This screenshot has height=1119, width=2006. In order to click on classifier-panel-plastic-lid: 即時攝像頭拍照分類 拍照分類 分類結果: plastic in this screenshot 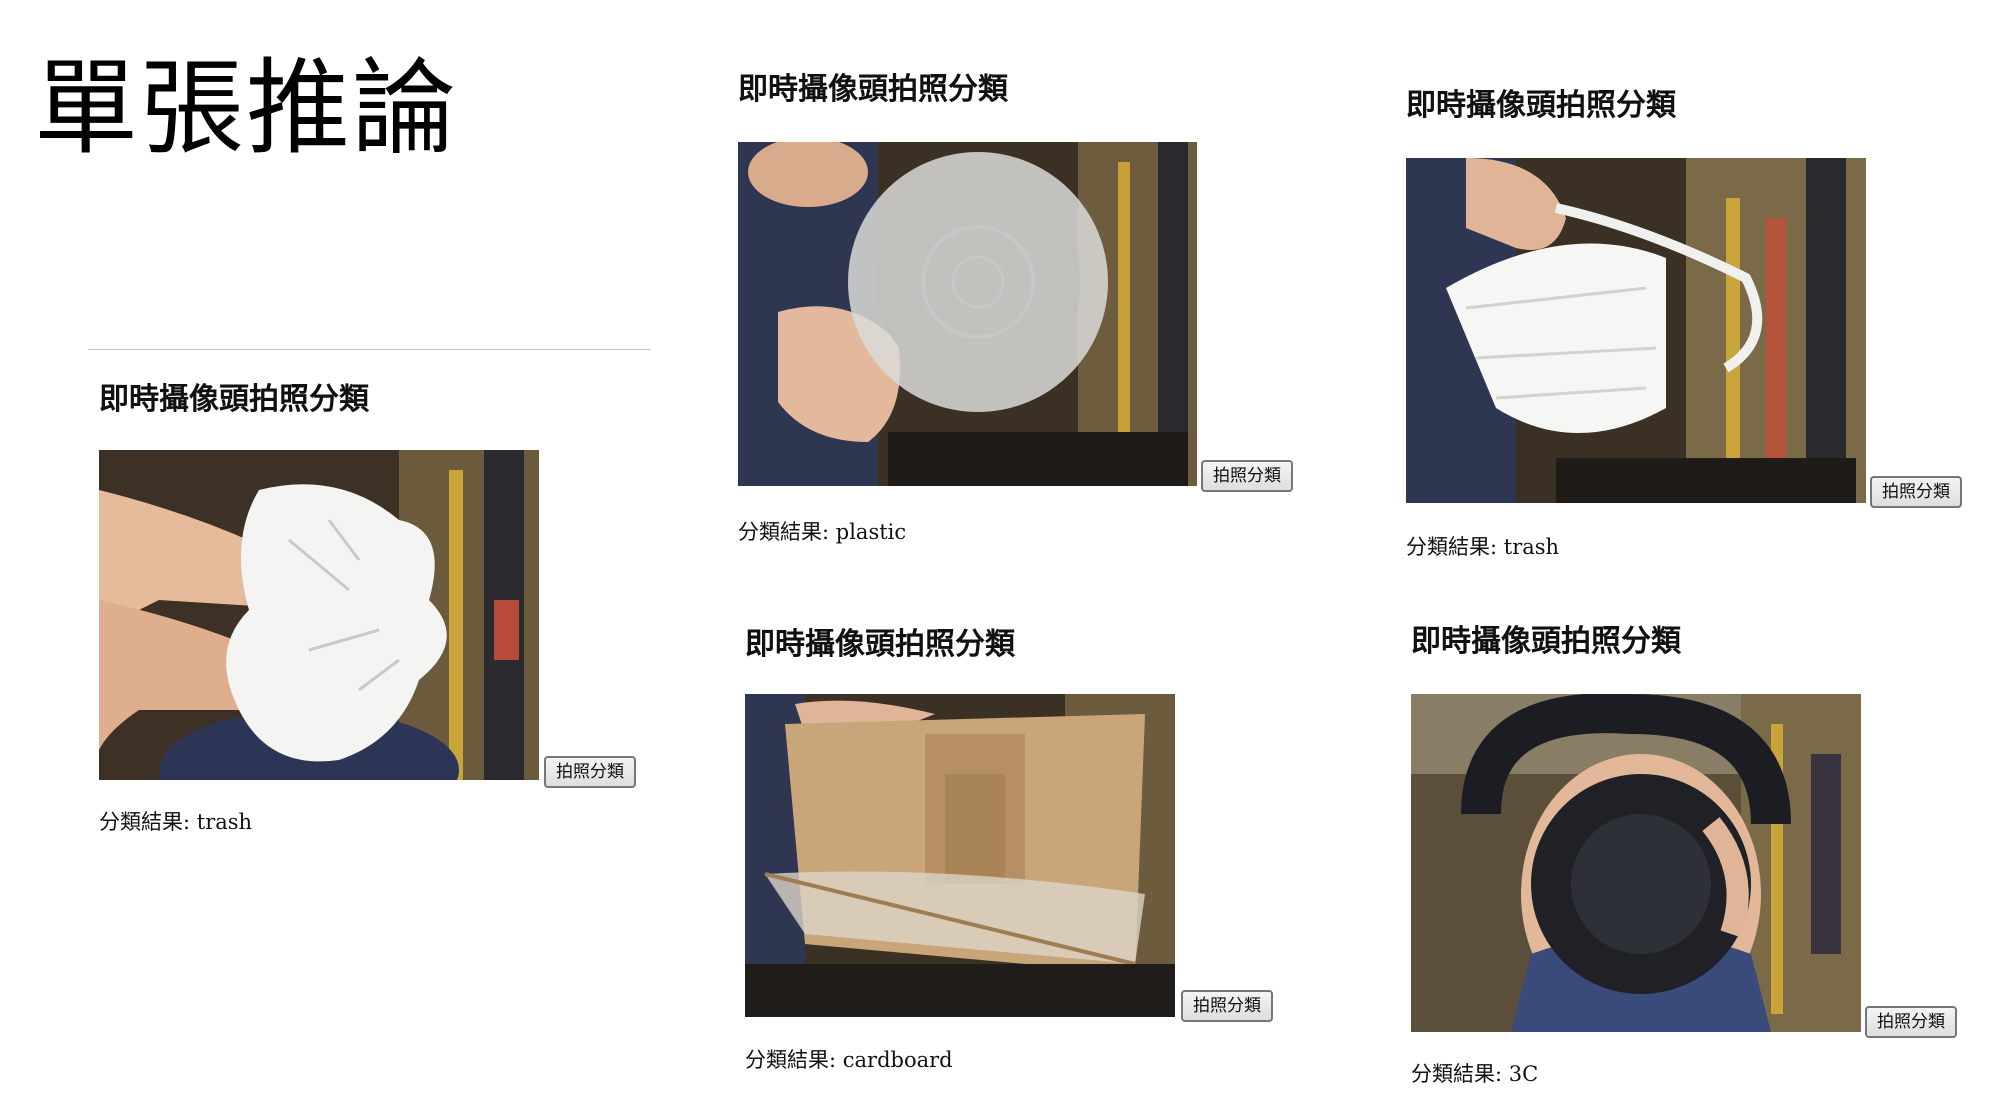, I will do `click(1028, 310)`.